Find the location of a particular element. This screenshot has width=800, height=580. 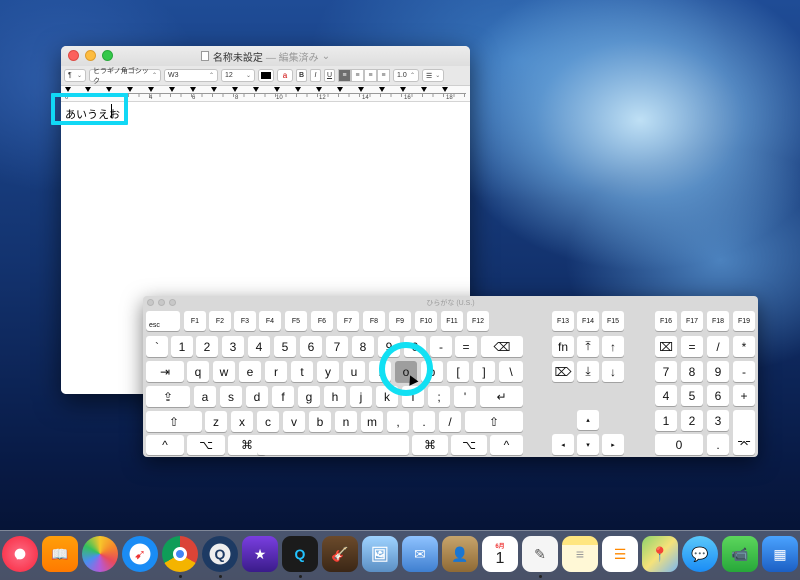

key-x: x is located at coordinates (242, 421).